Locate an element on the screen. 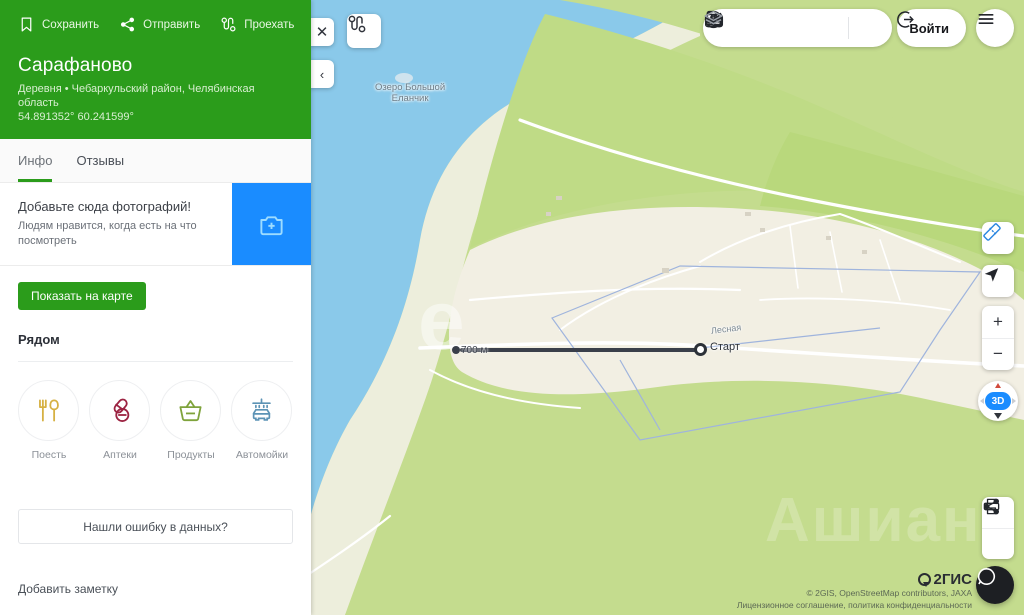 This screenshot has width=1024, height=615. print-icon is located at coordinates (991, 506).